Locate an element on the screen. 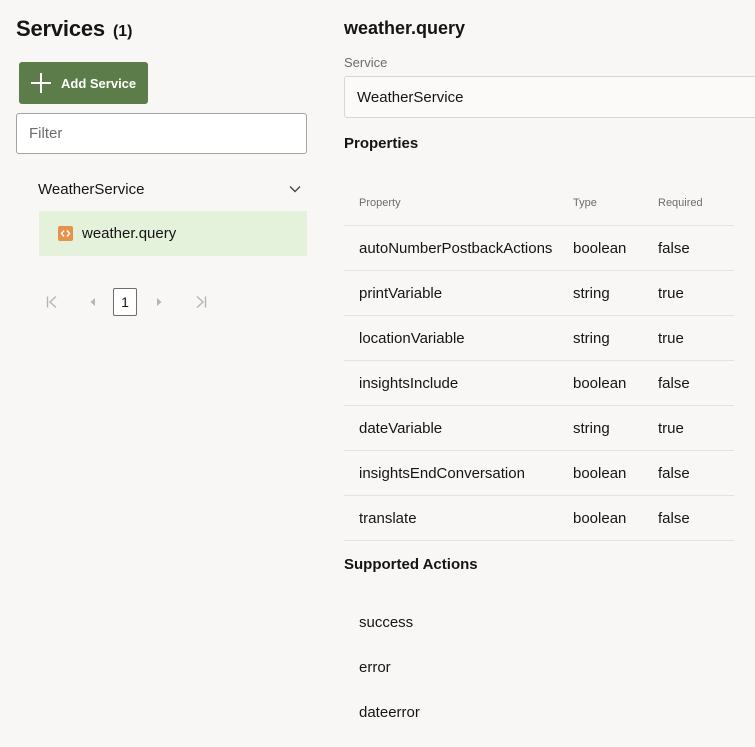  detail-title: weather.query is located at coordinates (405, 28).